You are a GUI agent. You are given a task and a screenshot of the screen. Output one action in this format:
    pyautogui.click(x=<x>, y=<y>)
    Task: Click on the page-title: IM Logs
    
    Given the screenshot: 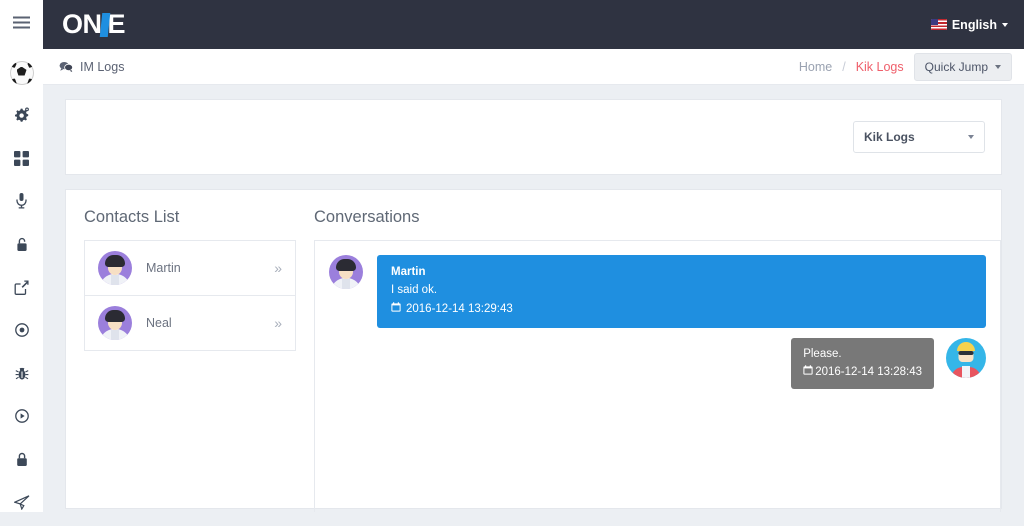 What is the action you would take?
    pyautogui.click(x=102, y=66)
    